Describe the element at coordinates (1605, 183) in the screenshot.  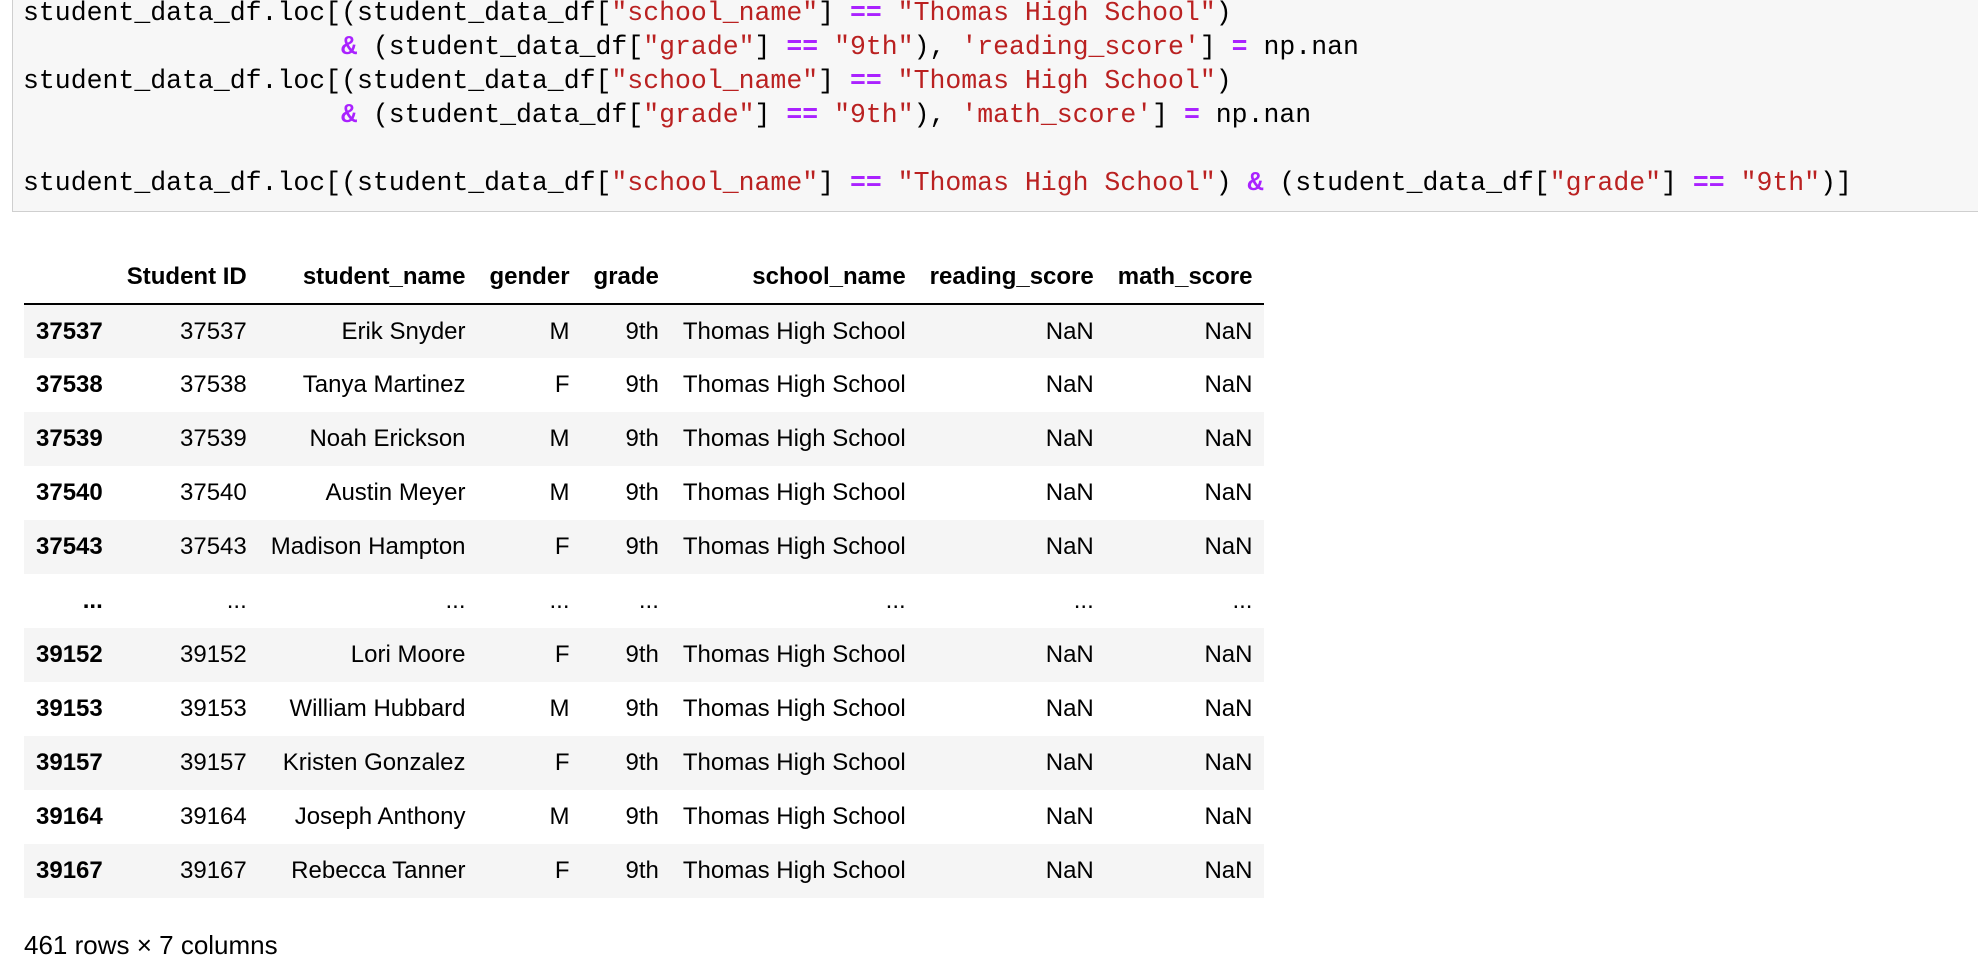
I see `code-string-token: "grade"` at that location.